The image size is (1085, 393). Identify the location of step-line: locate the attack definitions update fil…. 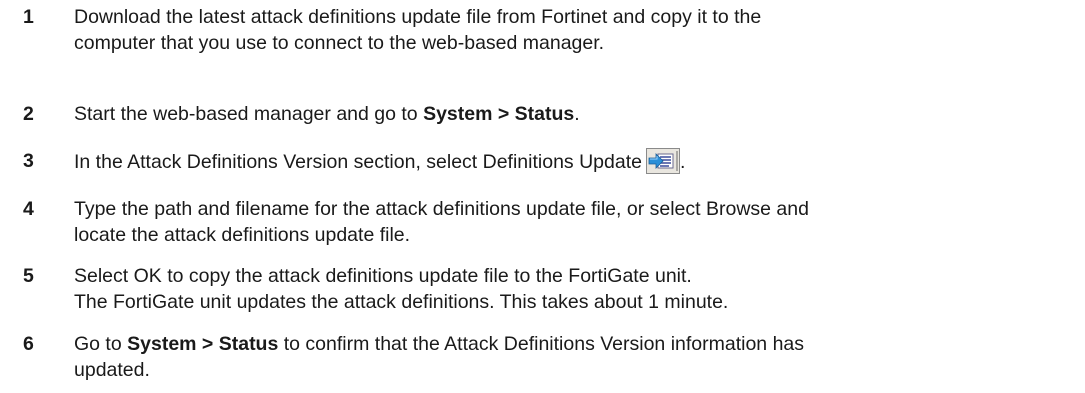
(242, 235).